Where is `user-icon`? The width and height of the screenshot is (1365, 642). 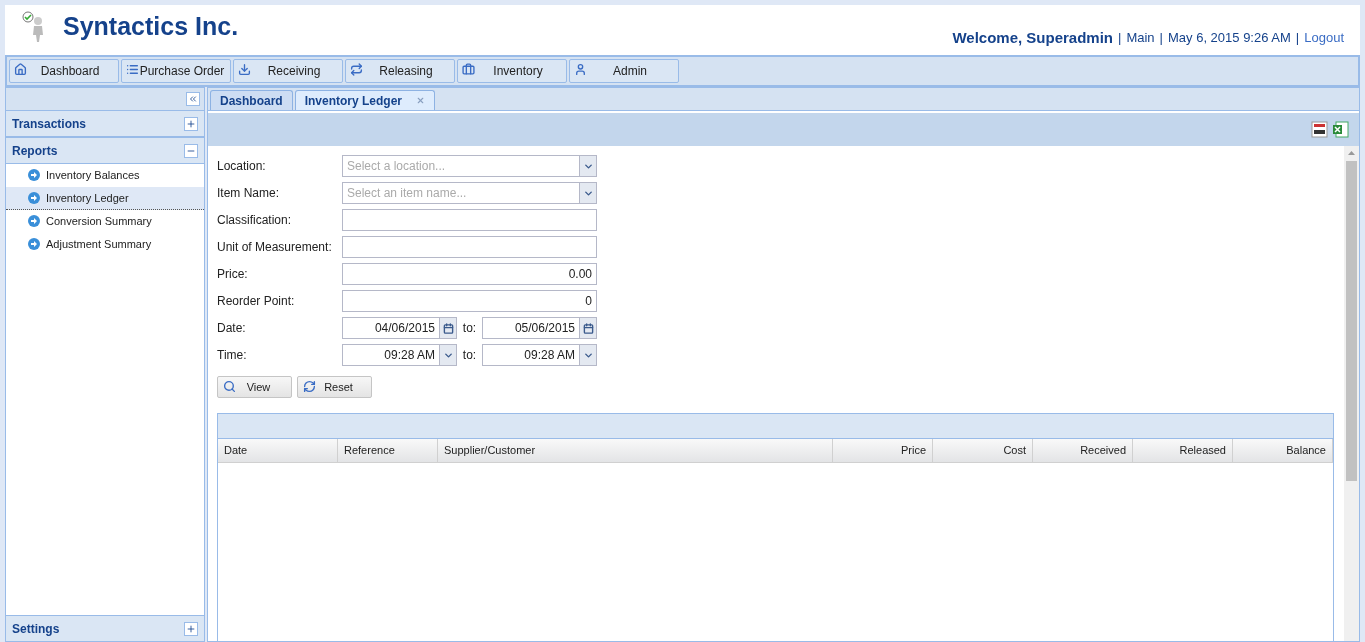 user-icon is located at coordinates (580, 69).